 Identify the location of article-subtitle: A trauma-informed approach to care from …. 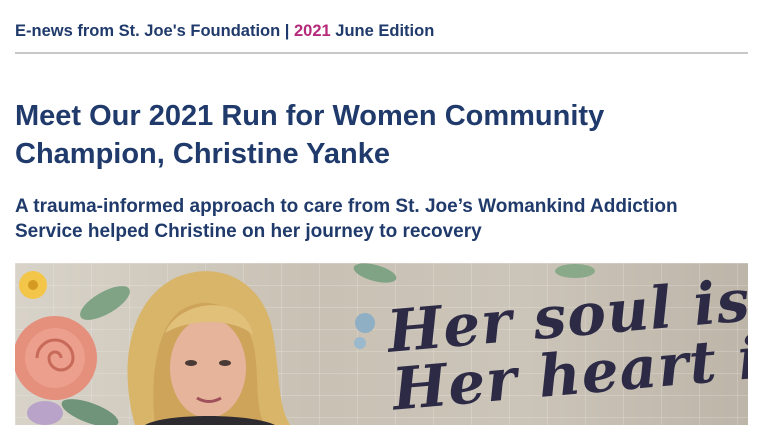
(346, 219).